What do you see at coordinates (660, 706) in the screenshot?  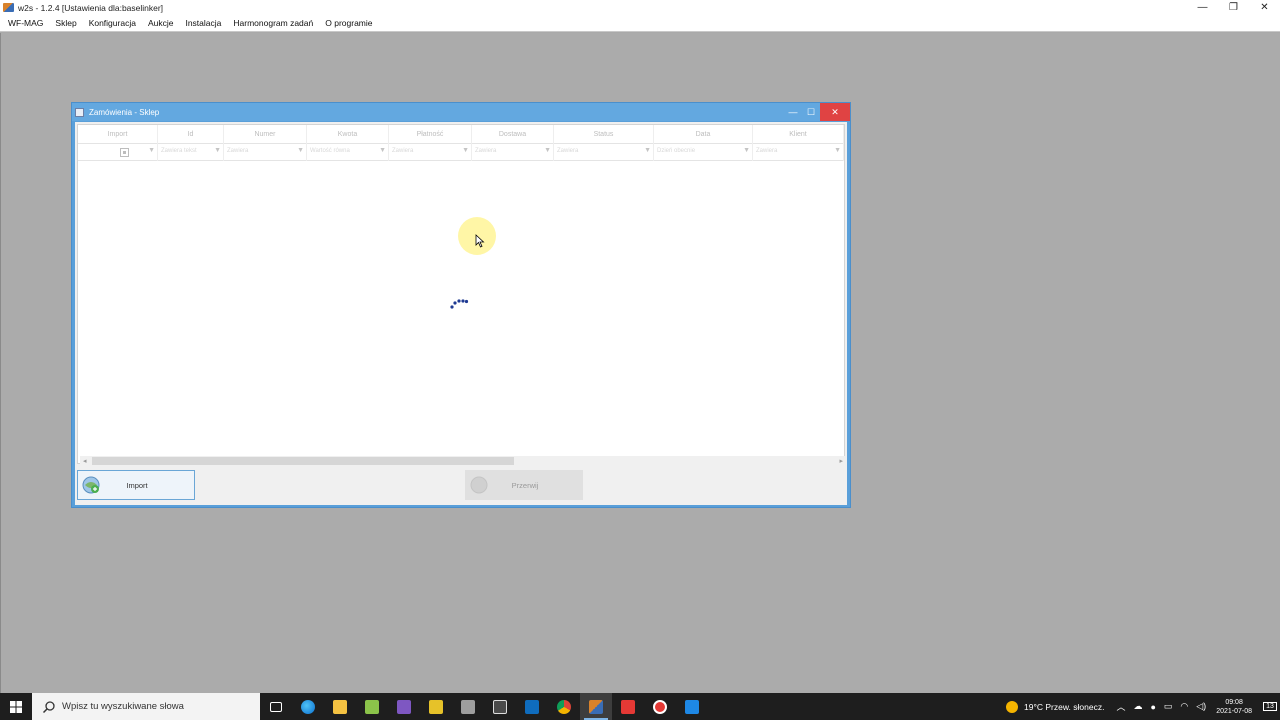 I see `taskbar-recorder` at bounding box center [660, 706].